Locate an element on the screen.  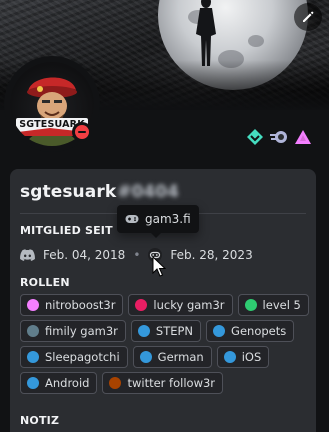
dnd-status-icon is located at coordinates (82, 132).